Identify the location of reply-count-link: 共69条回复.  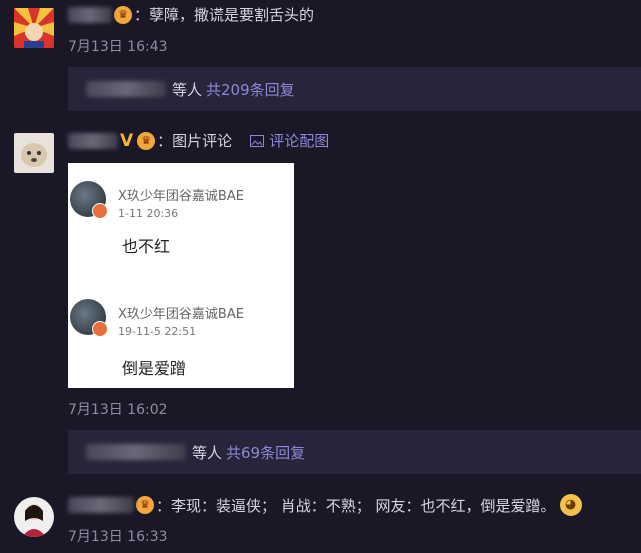
(265, 452).